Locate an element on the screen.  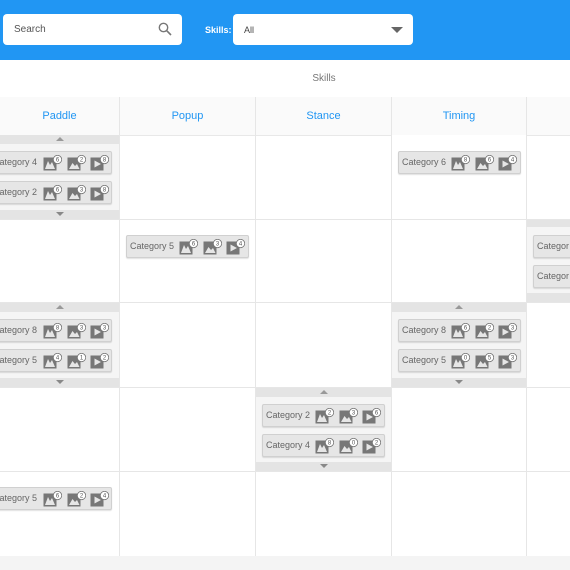
page-bottom-margin is located at coordinates (285, 563).